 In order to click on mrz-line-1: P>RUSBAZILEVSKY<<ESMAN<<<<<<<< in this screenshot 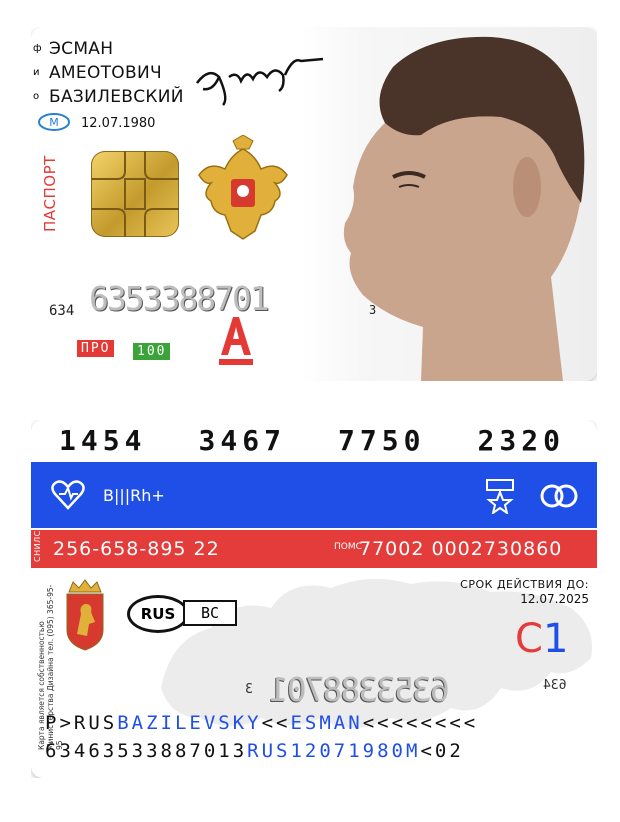, I will do `click(261, 723)`.